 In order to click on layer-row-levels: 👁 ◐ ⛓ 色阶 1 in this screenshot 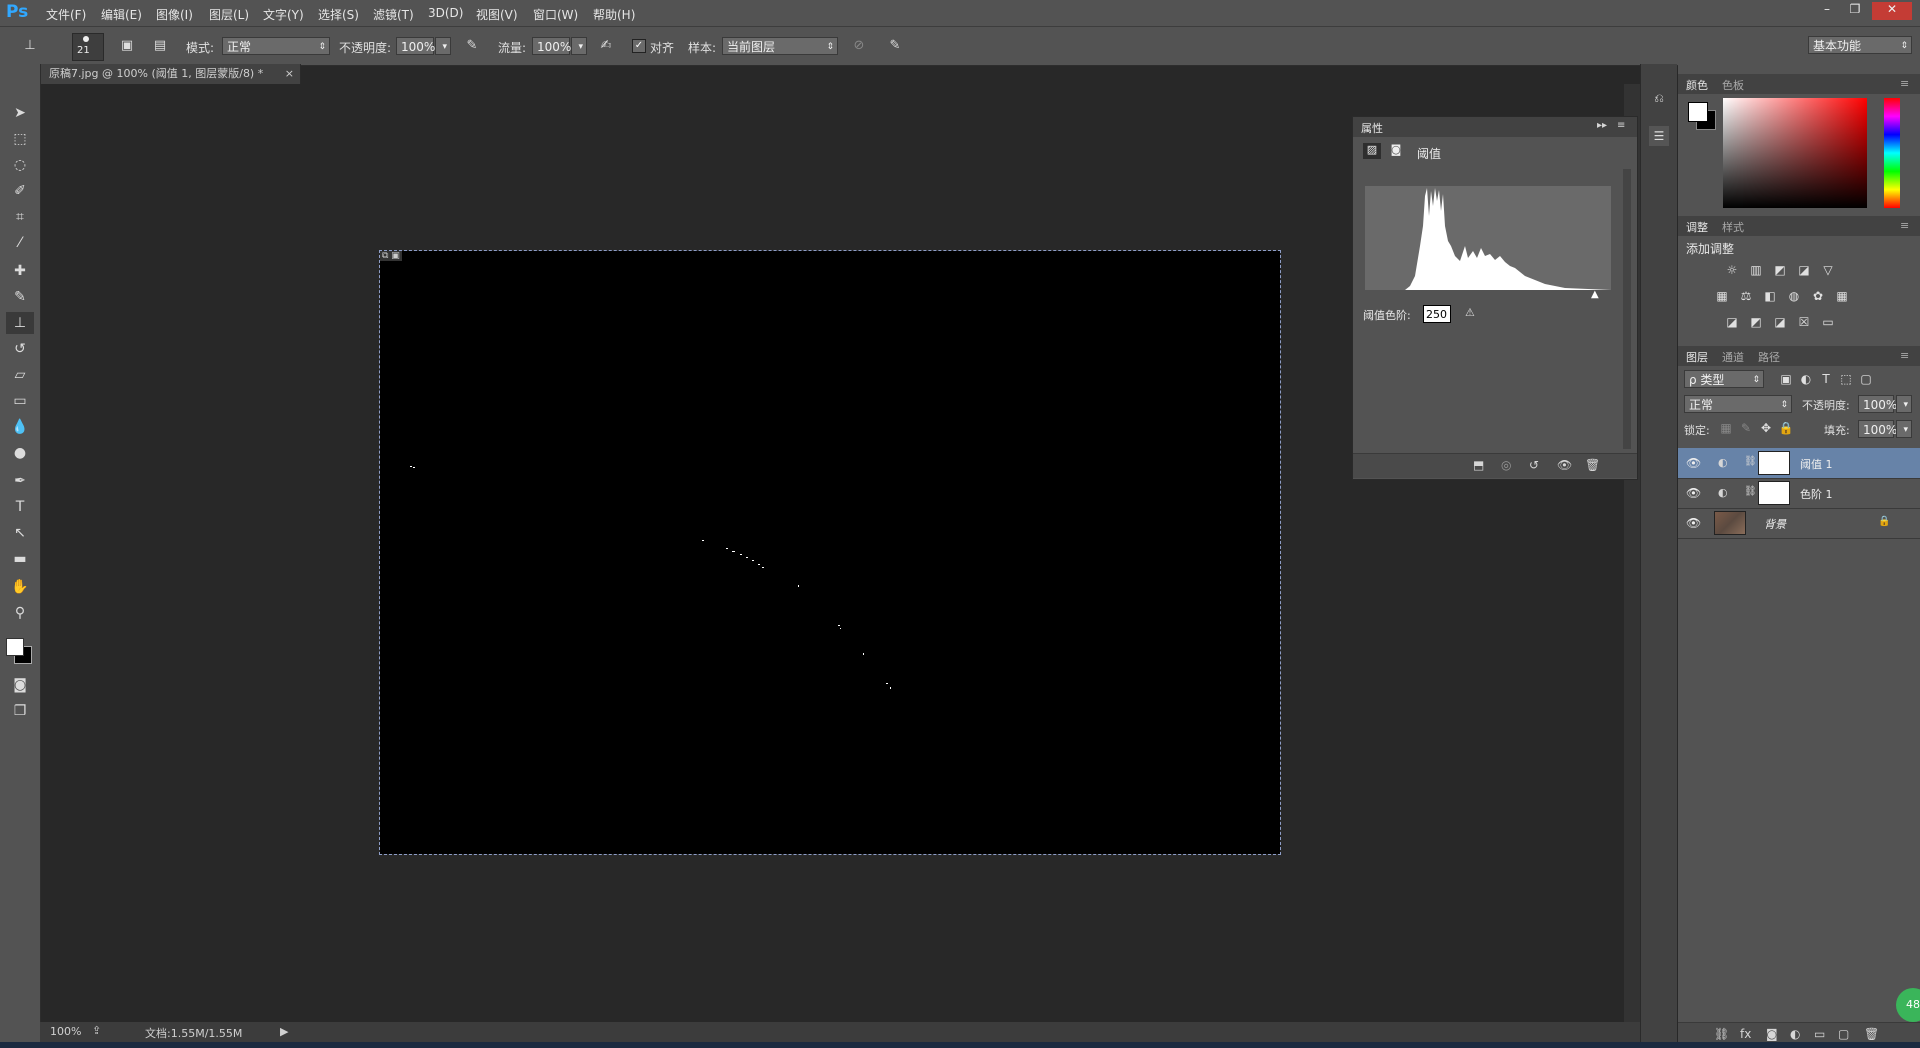, I will do `click(1799, 493)`.